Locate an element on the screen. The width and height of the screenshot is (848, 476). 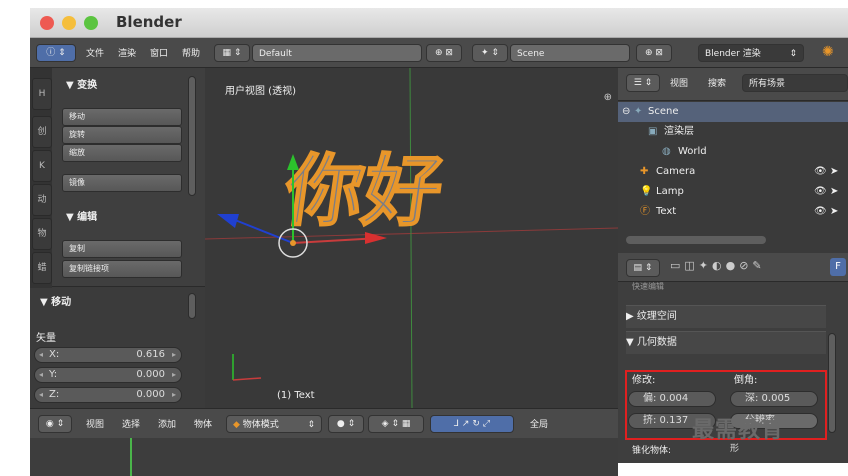
vector-z-field: ◂ Z: 0.000 ▸ is located at coordinates (108, 395).